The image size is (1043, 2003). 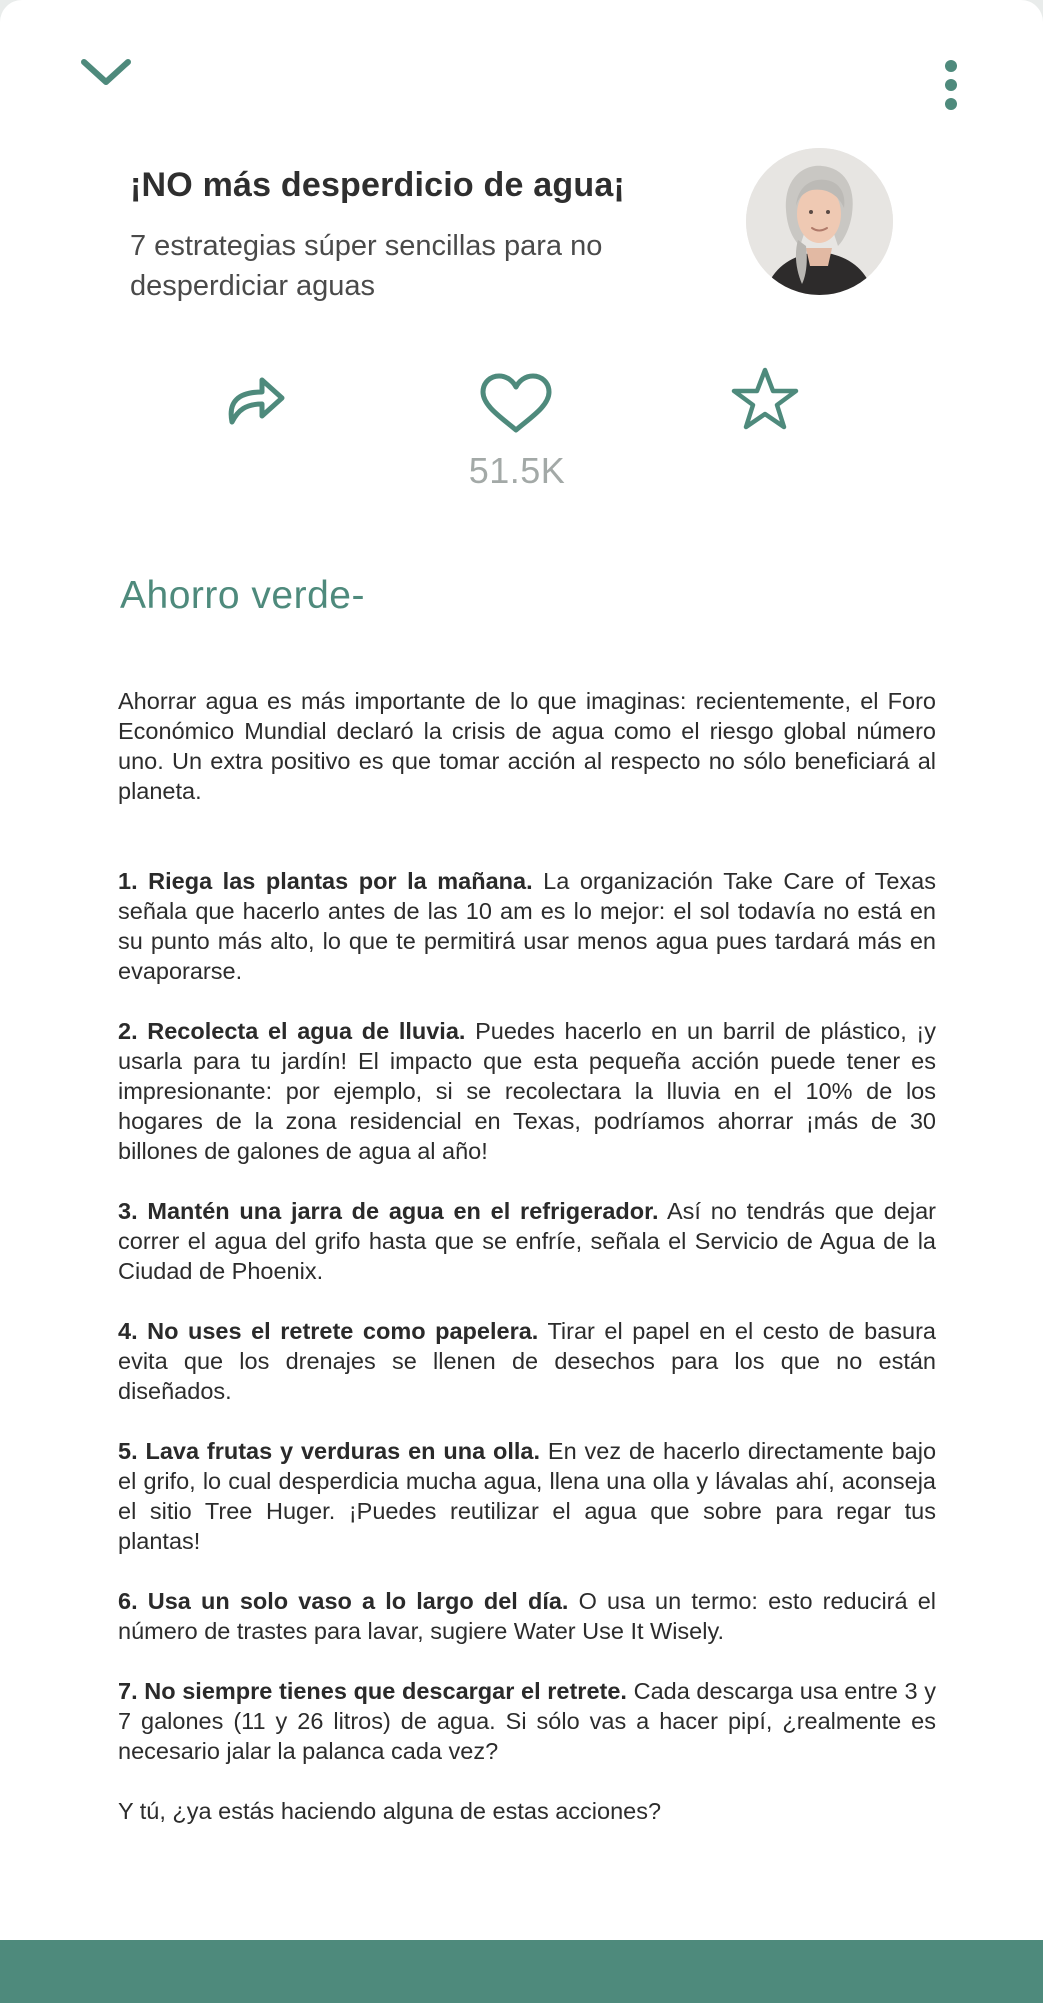 I want to click on bottom-bar, so click(x=521, y=1971).